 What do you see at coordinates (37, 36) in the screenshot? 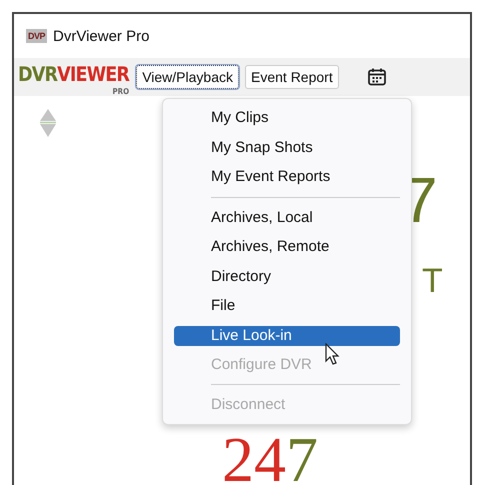
I see `app-icon: DVP` at bounding box center [37, 36].